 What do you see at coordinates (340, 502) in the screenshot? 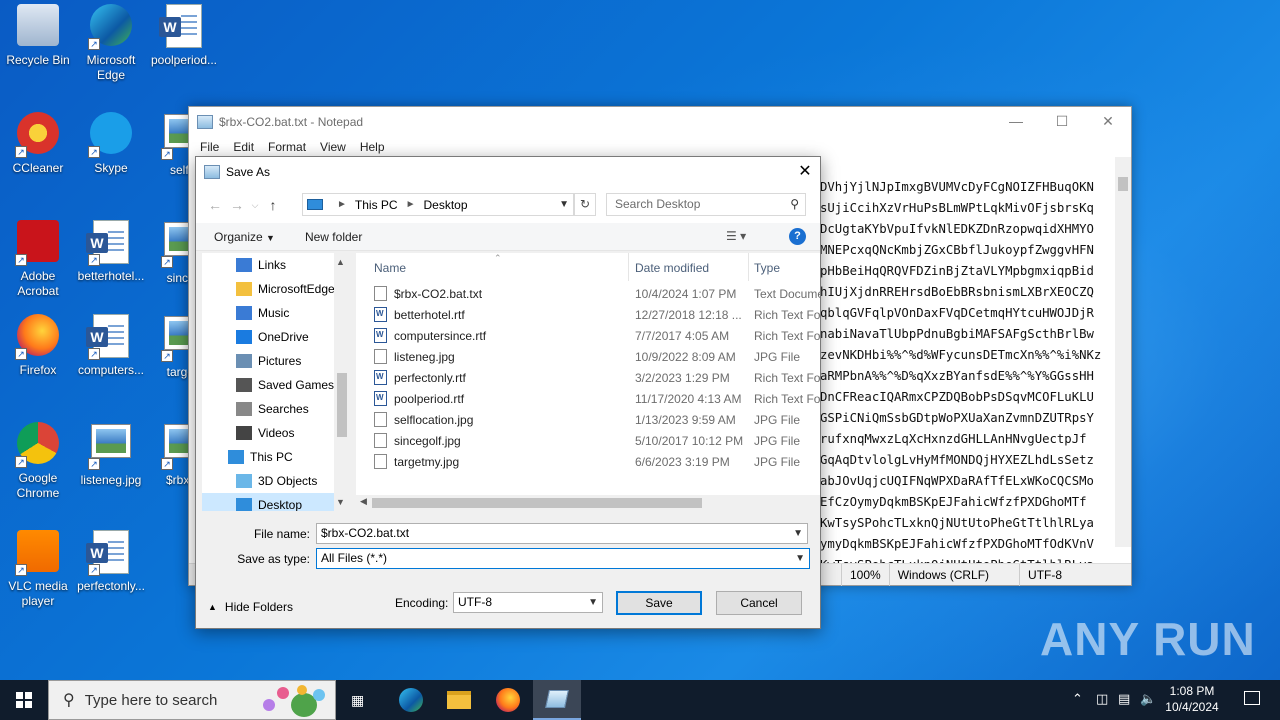
I see `scroll-down-icon: ▼` at bounding box center [340, 502].